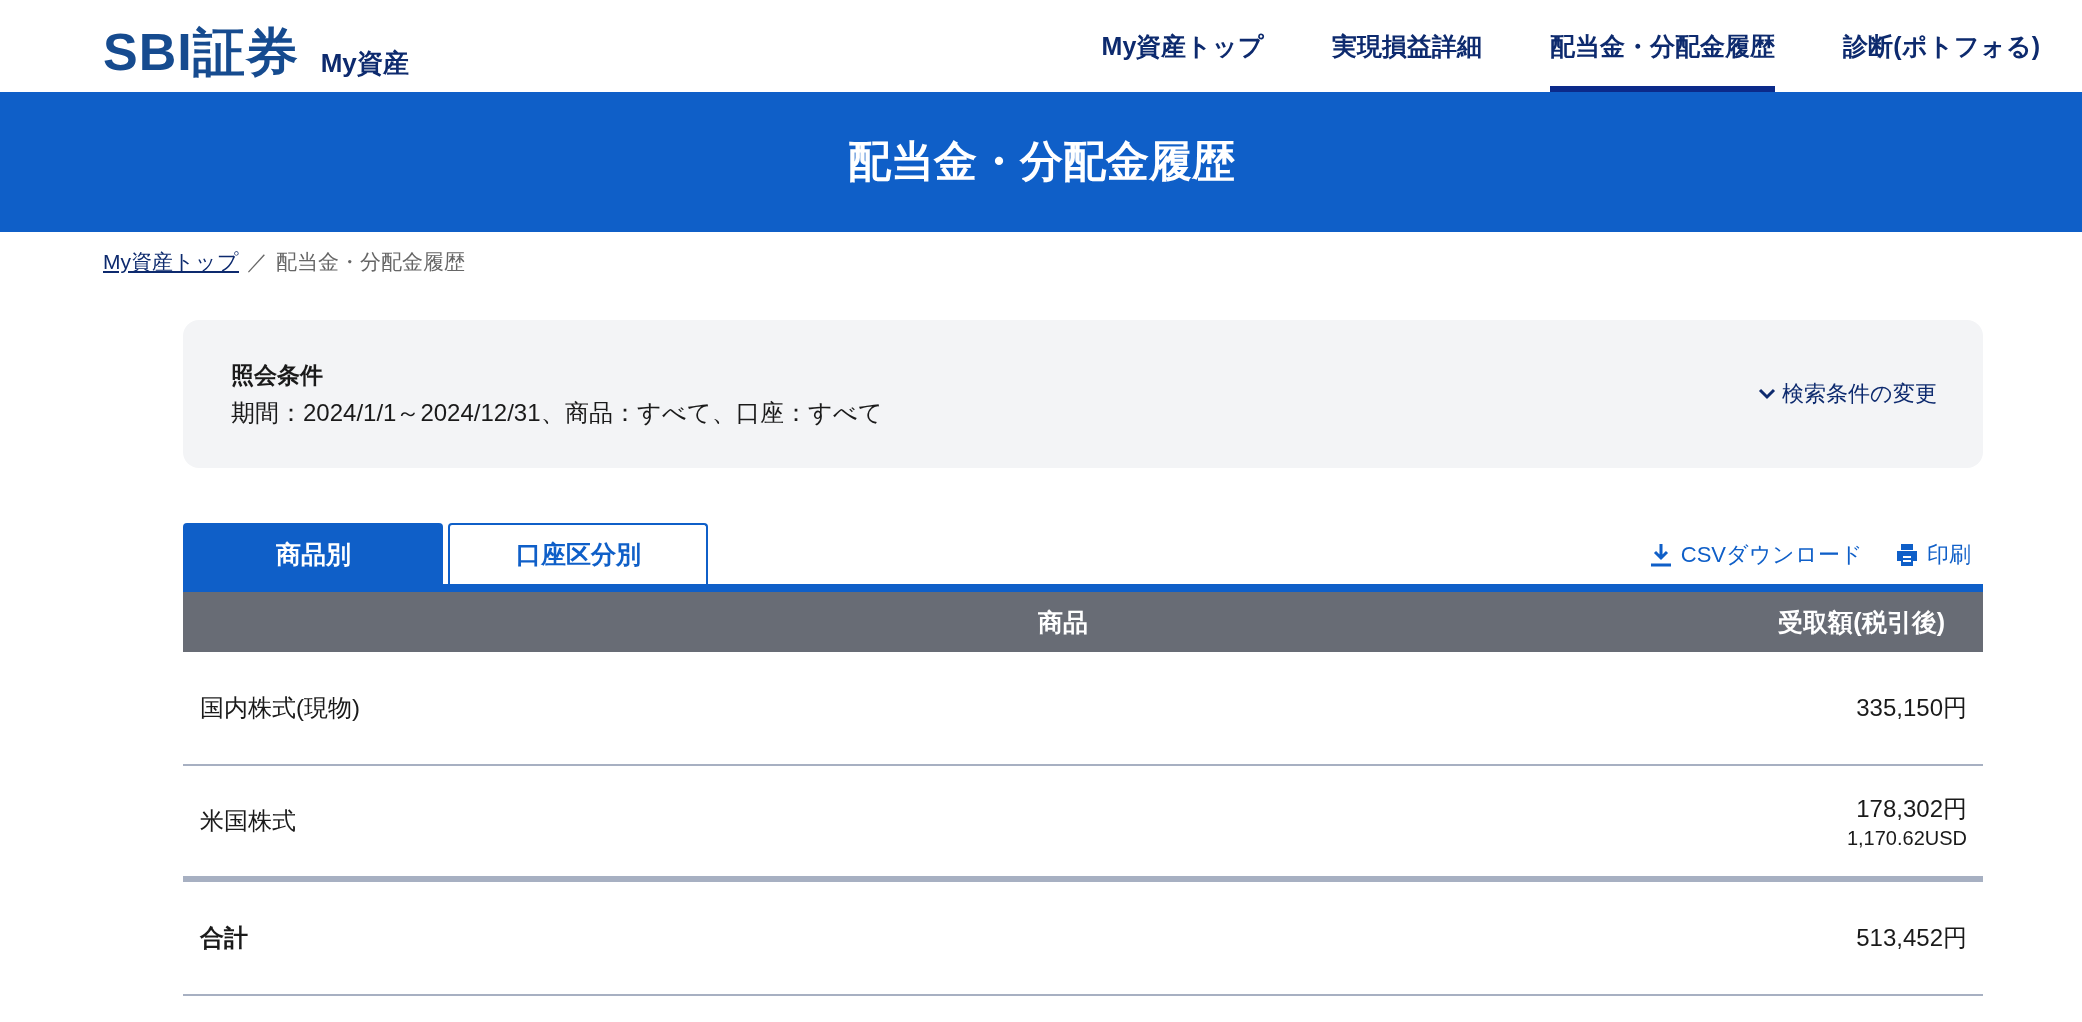  I want to click on brand-logo: SBI証券, so click(201, 52).